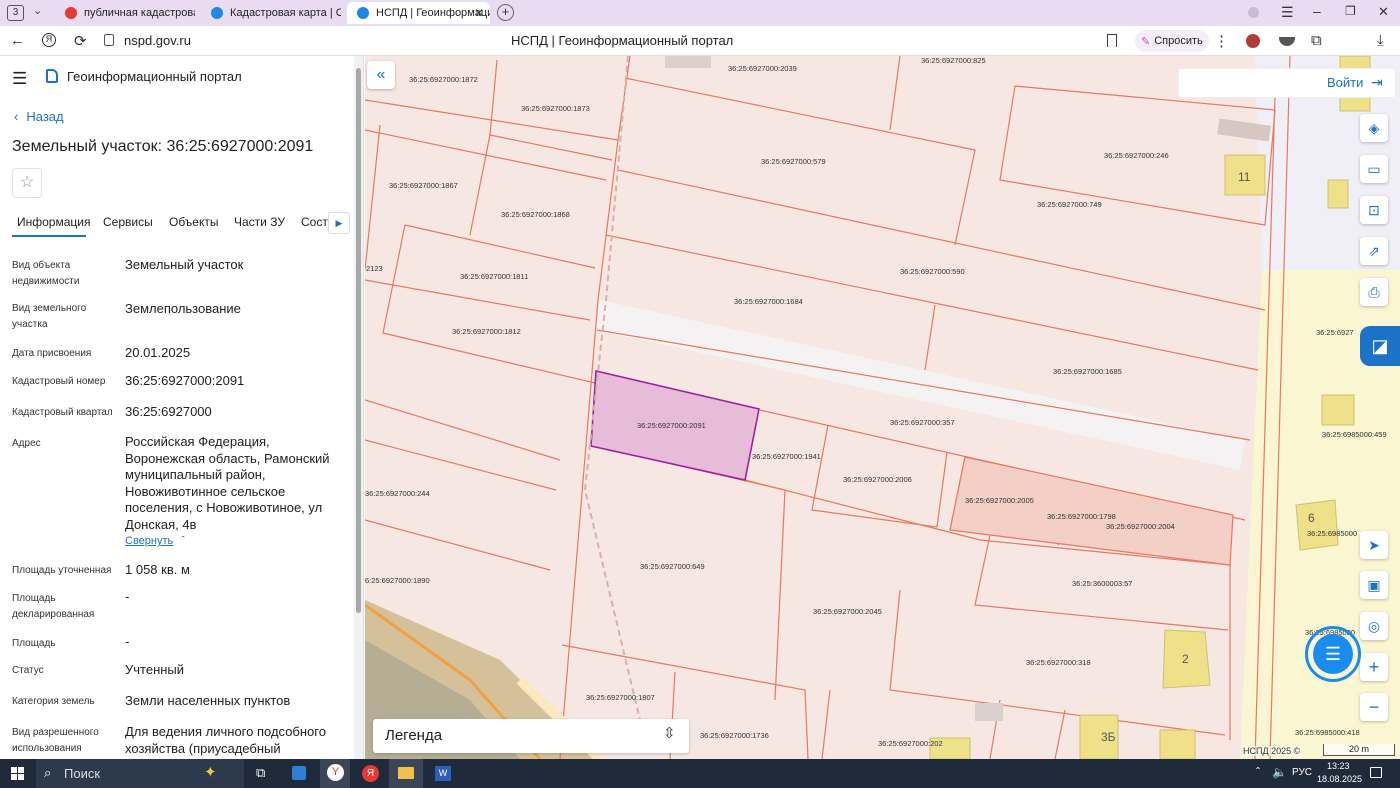 This screenshot has height=788, width=1400. What do you see at coordinates (128, 222) in the screenshot?
I see `tab-services: Сервисы` at bounding box center [128, 222].